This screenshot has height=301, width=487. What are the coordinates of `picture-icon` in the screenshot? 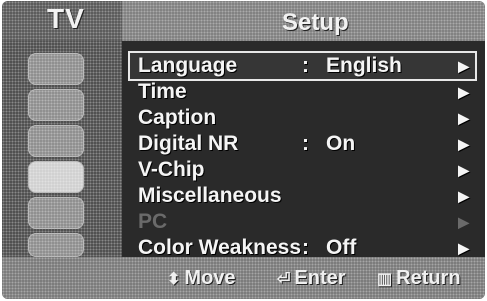 It's located at (56, 69).